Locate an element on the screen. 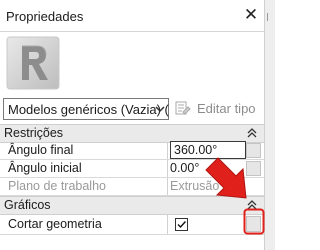 Image resolution: width=320 pixels, height=250 pixels. type-selector-row: Modelos genéricos (Vazia) ( Editar tipo is located at coordinates (132, 111).